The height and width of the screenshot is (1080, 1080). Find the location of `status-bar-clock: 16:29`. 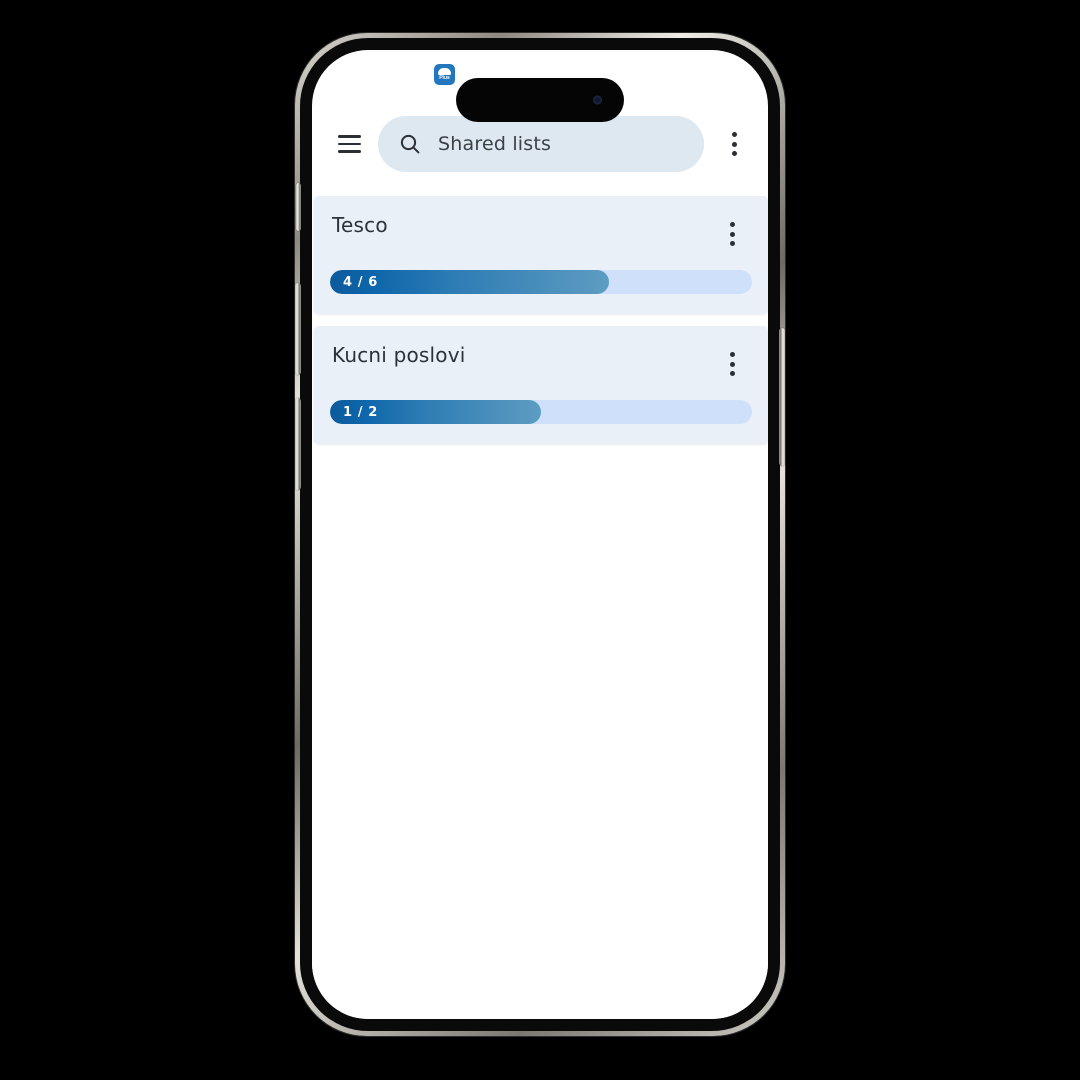

status-bar-clock: 16:29 is located at coordinates (363, 76).